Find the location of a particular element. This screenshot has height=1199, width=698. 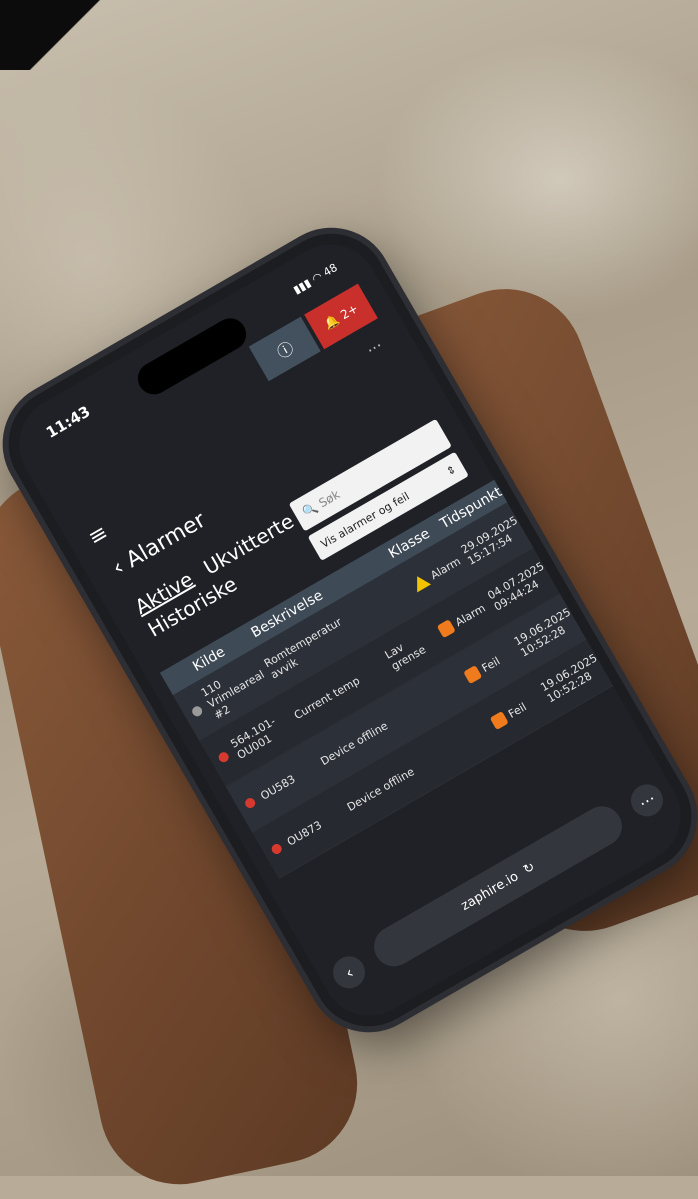

status-battery: ▮▮▮ ◠ 48 is located at coordinates (315, 278).